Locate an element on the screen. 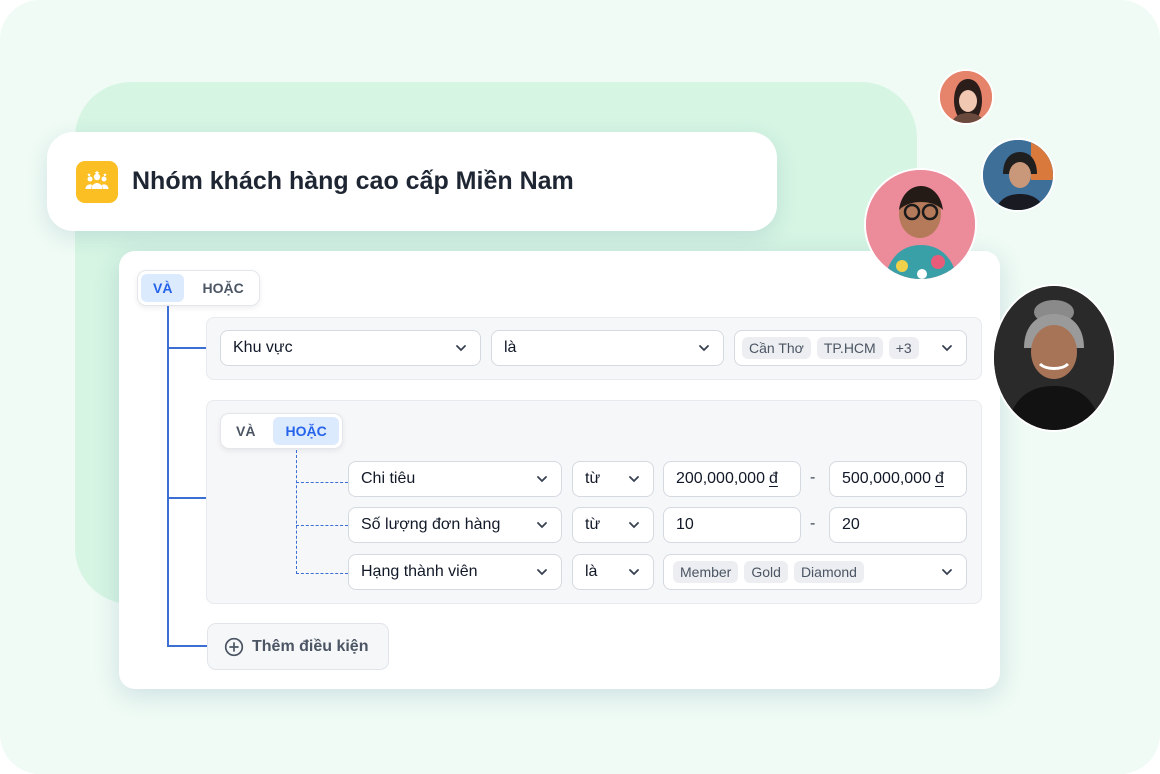  region-values-multiselect: Cần Thơ TP.HCM +3 is located at coordinates (850, 348).